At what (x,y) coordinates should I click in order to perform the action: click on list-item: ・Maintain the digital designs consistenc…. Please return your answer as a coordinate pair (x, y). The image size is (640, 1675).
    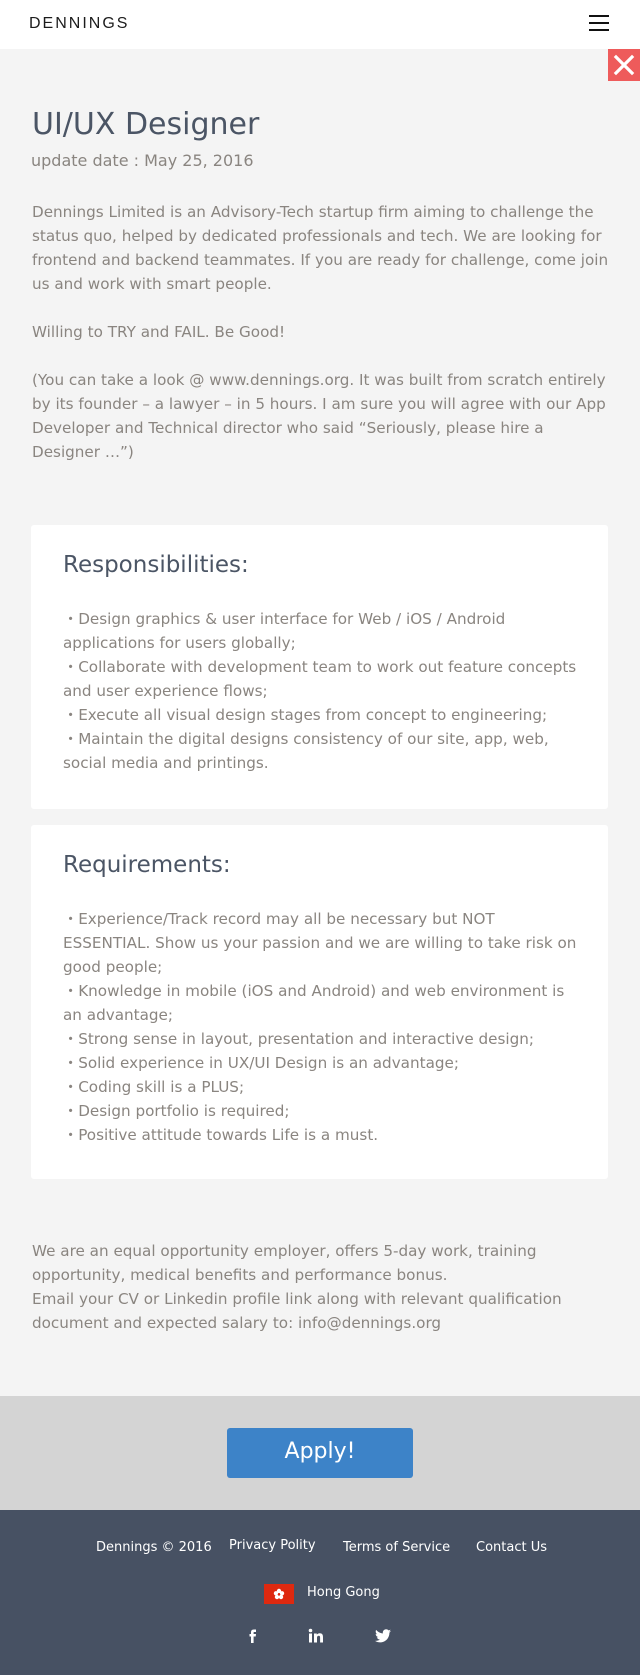
    Looking at the image, I should click on (306, 751).